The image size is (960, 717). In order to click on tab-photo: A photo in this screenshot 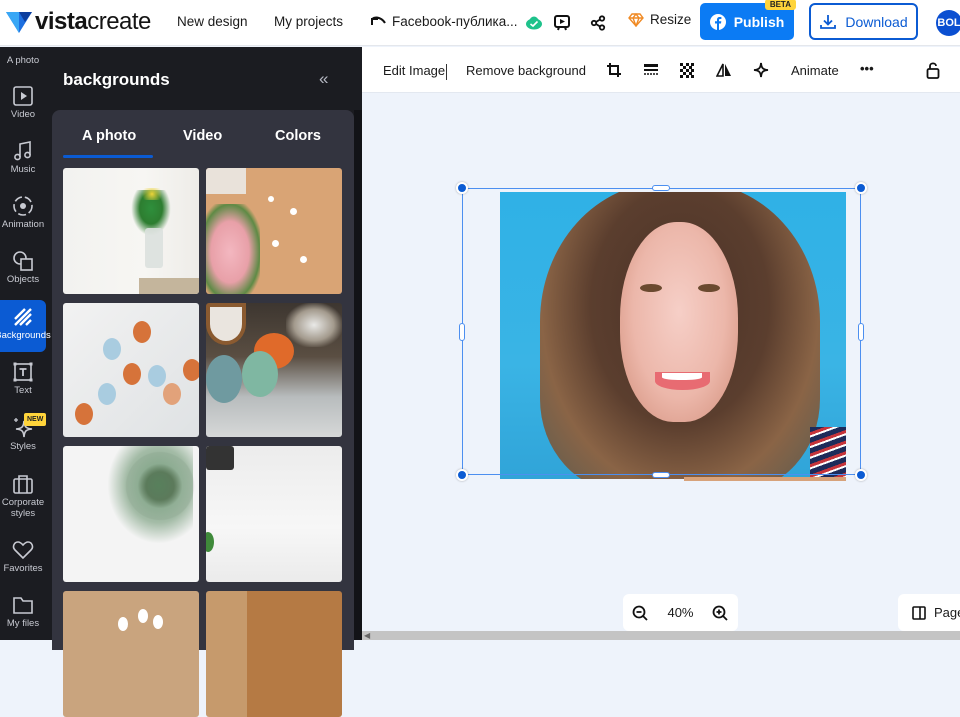, I will do `click(109, 136)`.